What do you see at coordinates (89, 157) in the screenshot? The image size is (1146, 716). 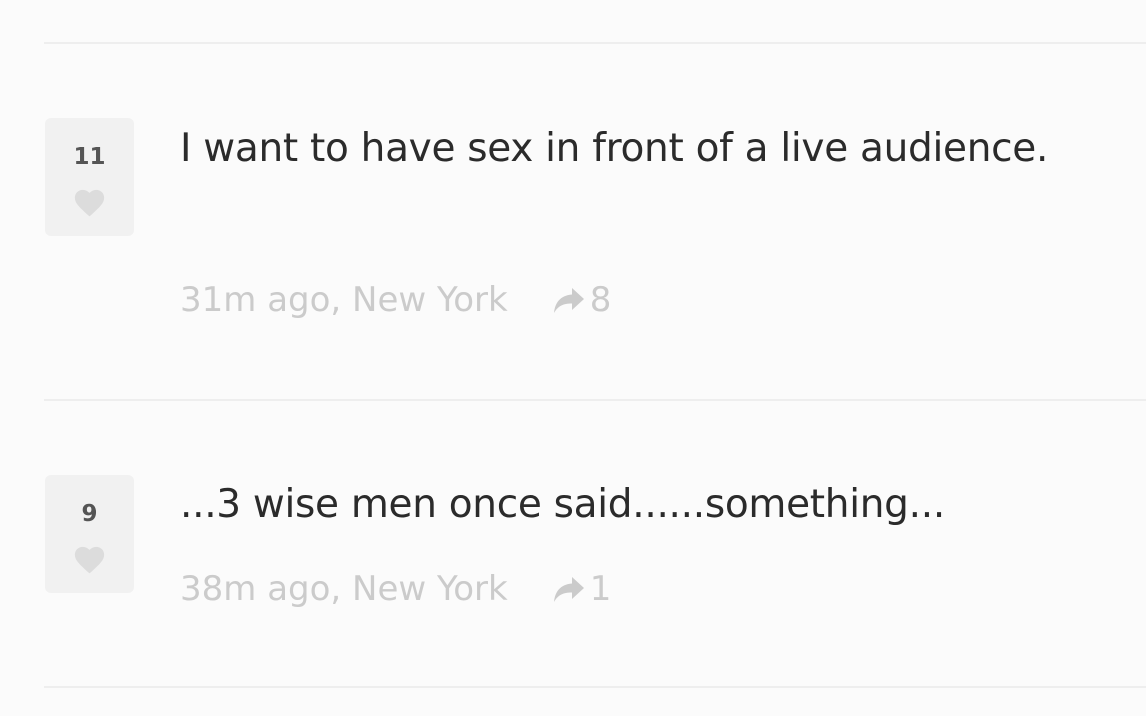 I see `vote-count: 11` at bounding box center [89, 157].